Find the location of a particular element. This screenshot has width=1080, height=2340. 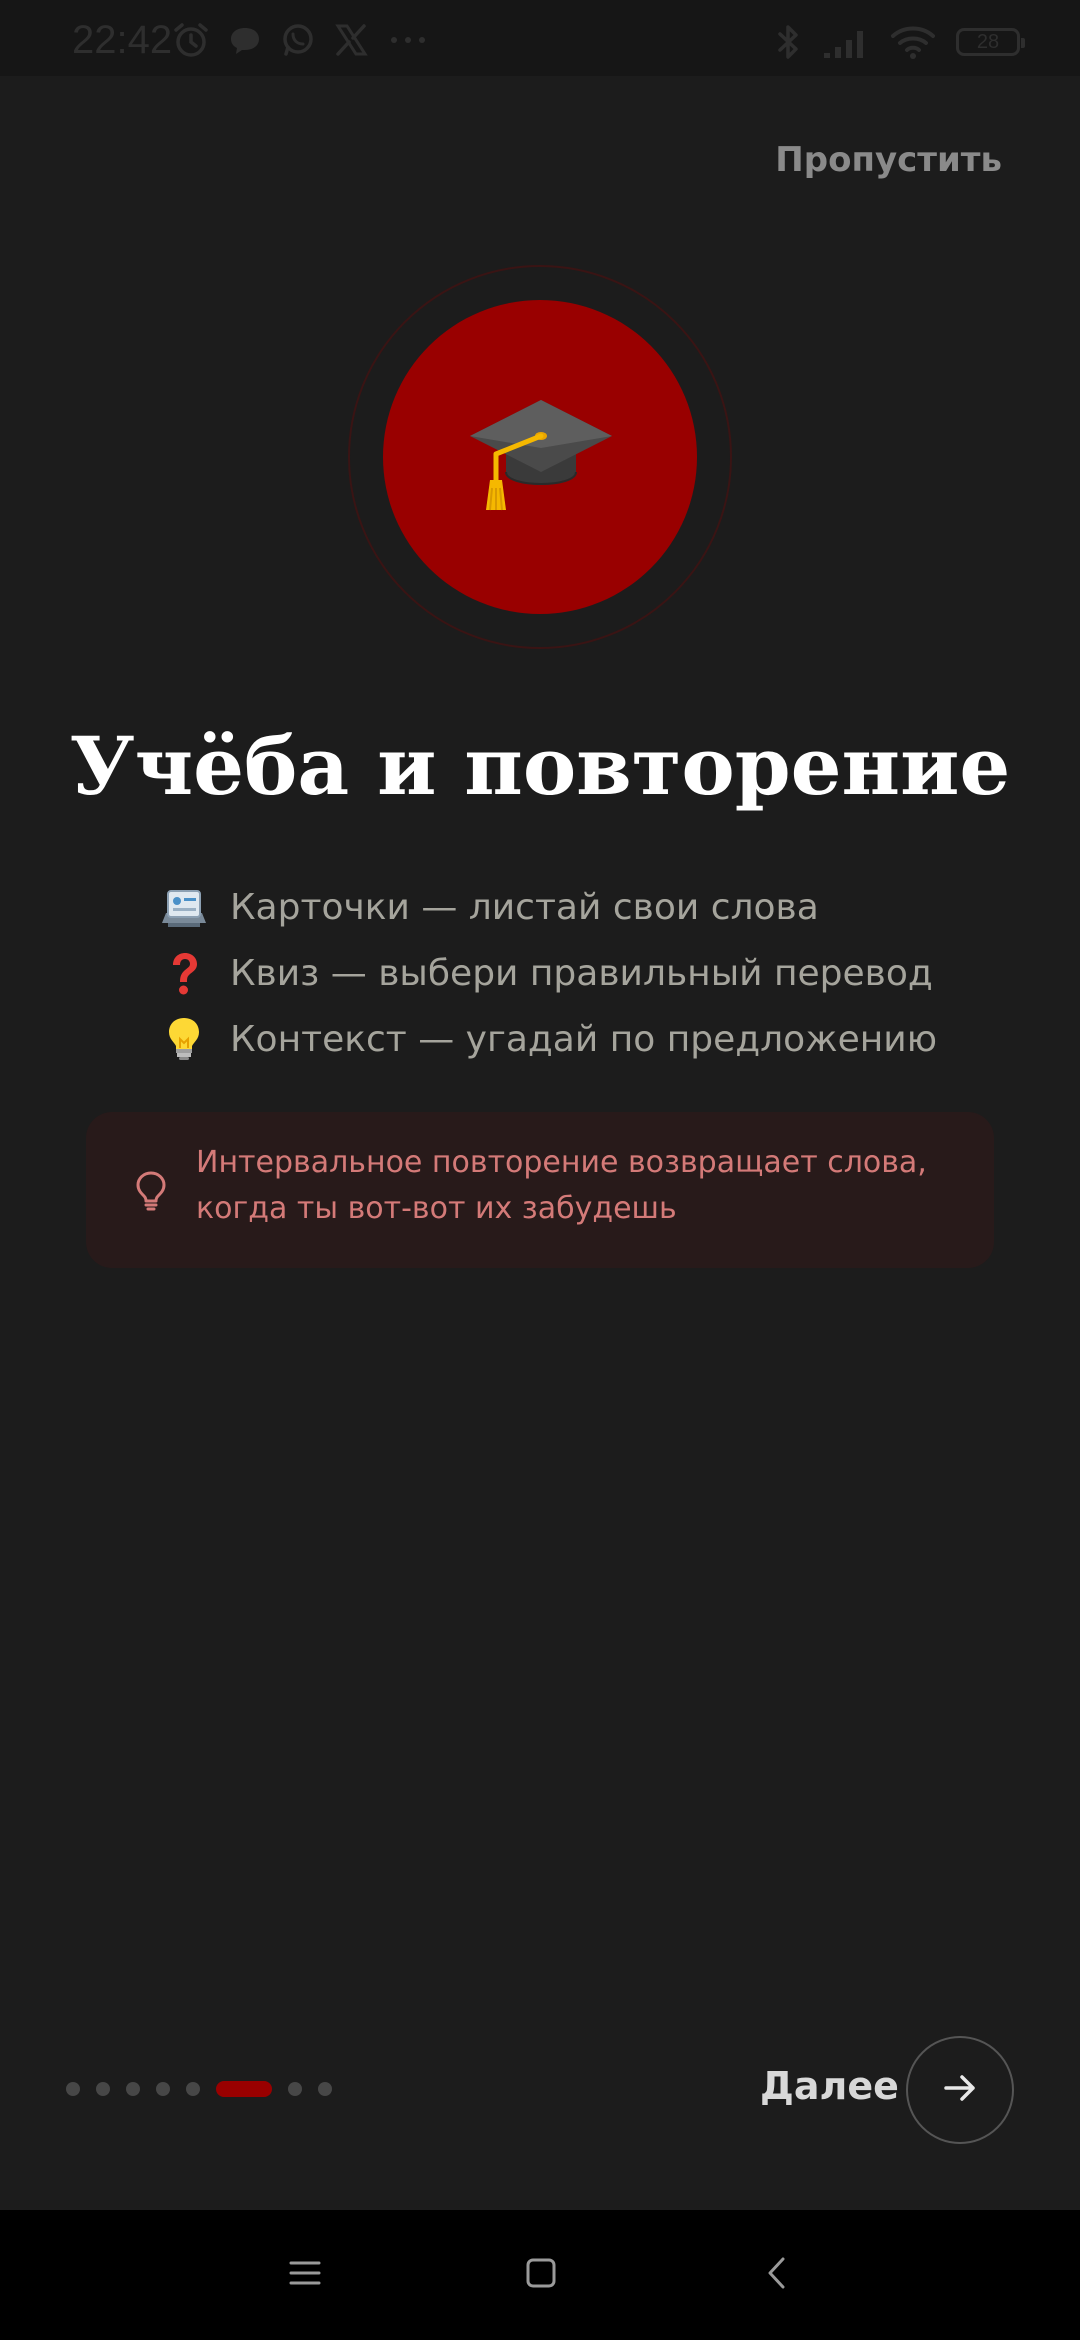

lightbulb-outline-icon is located at coordinates (151, 1191).